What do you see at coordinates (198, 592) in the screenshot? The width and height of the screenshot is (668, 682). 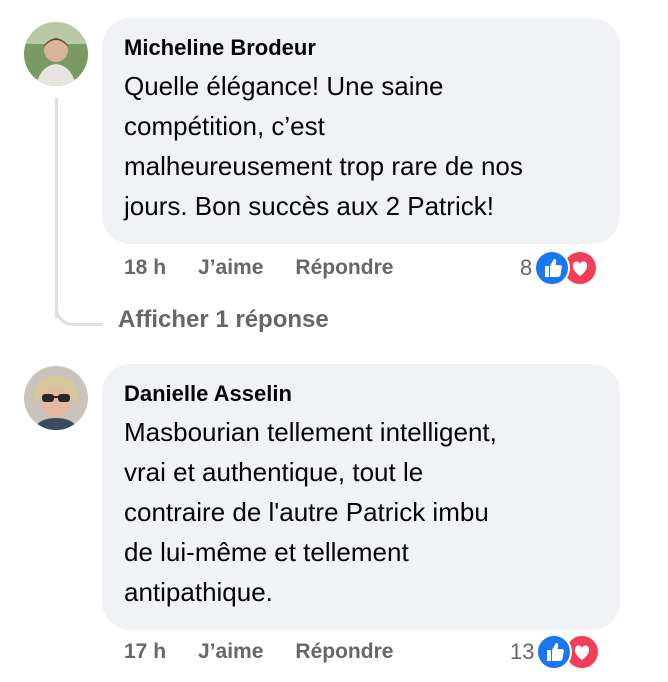 I see `comment-text-line: antipathique.` at bounding box center [198, 592].